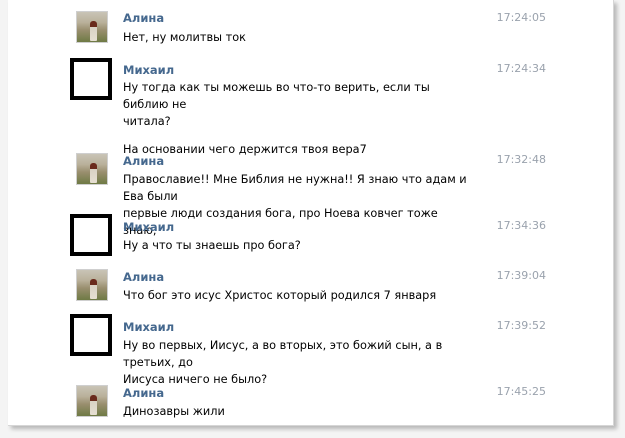 The height and width of the screenshot is (438, 625). Describe the element at coordinates (521, 275) in the screenshot. I see `message-time: 17:39:04` at that location.